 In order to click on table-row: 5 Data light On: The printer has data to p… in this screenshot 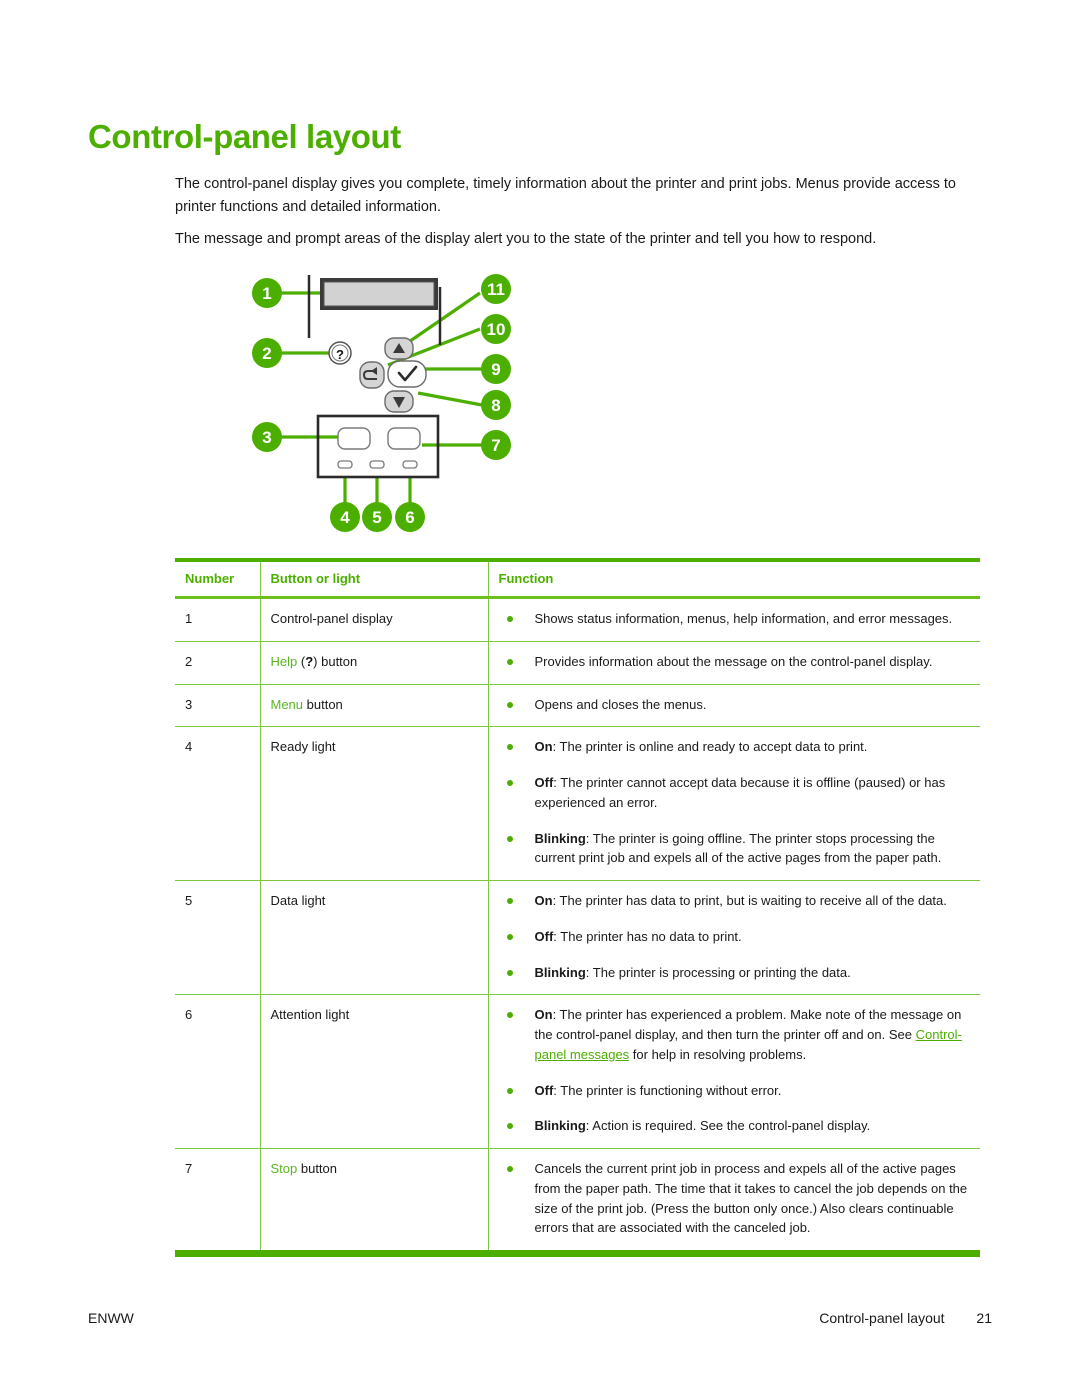, I will do `click(577, 938)`.